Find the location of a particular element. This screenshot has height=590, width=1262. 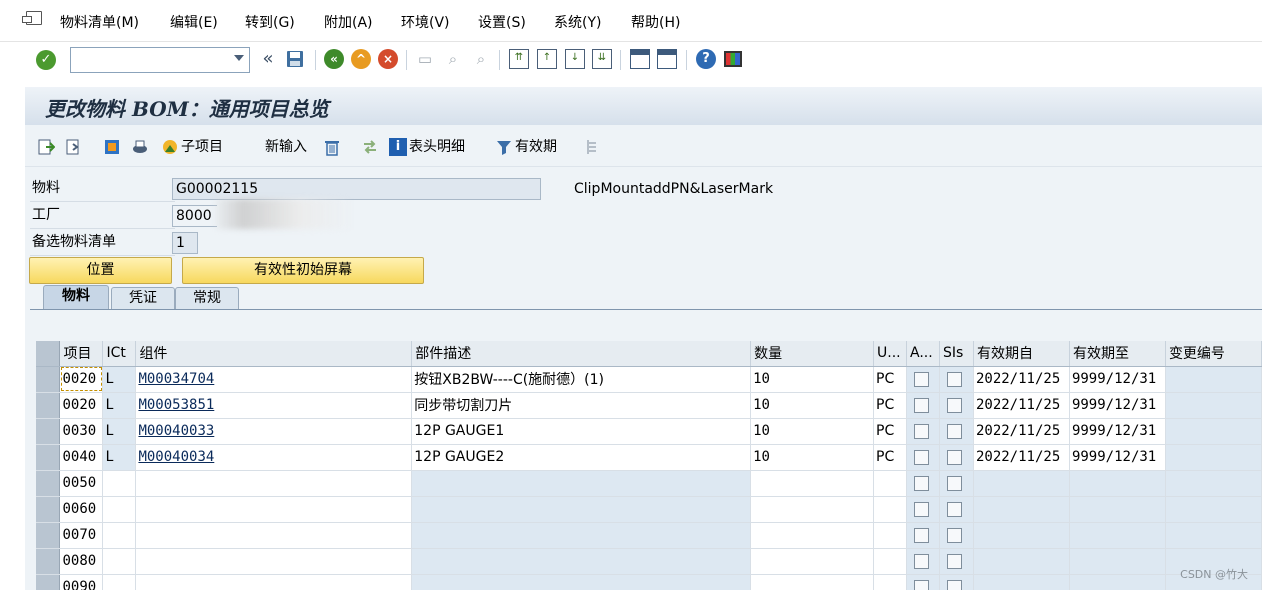

description-cell: 同步带切割刀片 is located at coordinates (581, 405).